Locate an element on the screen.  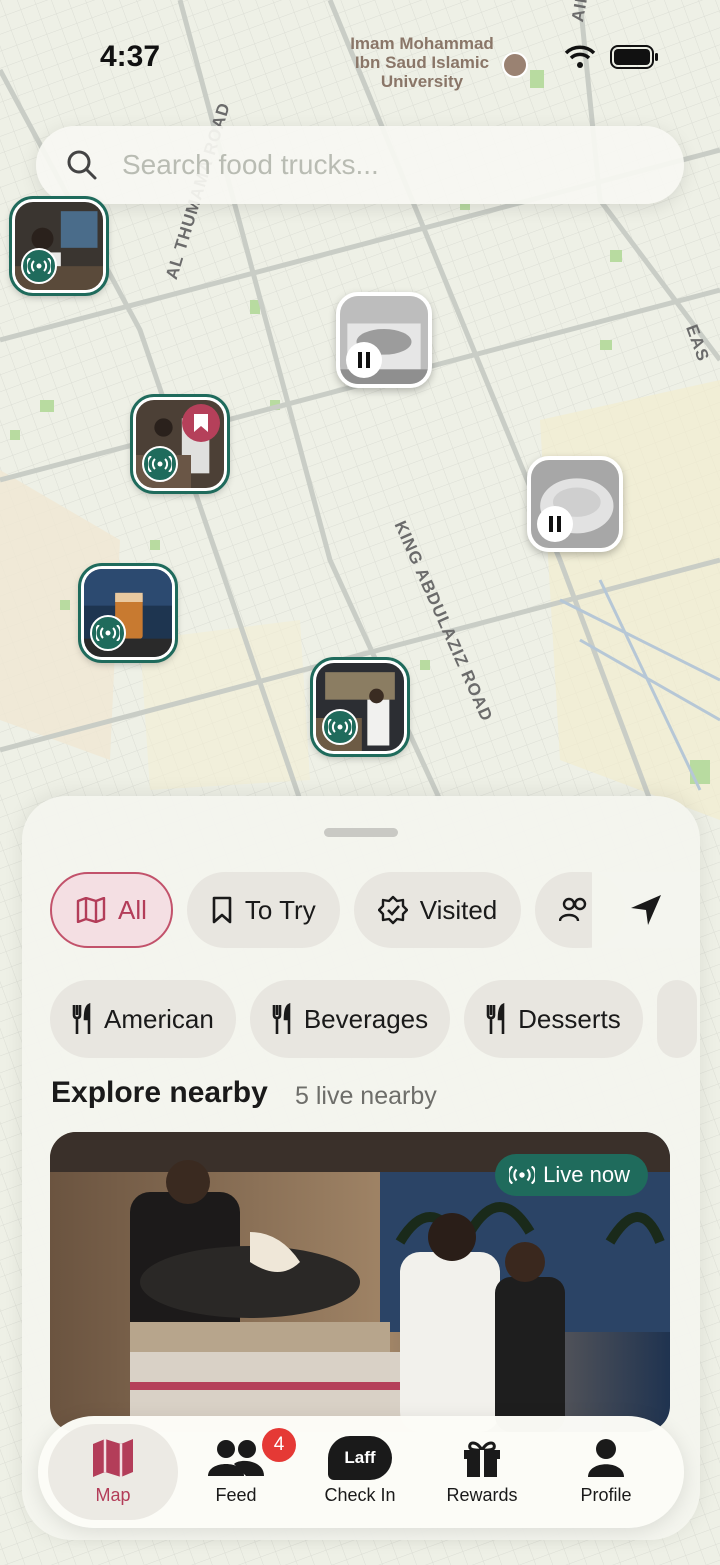
sheet-drag-handle is located at coordinates (361, 832).